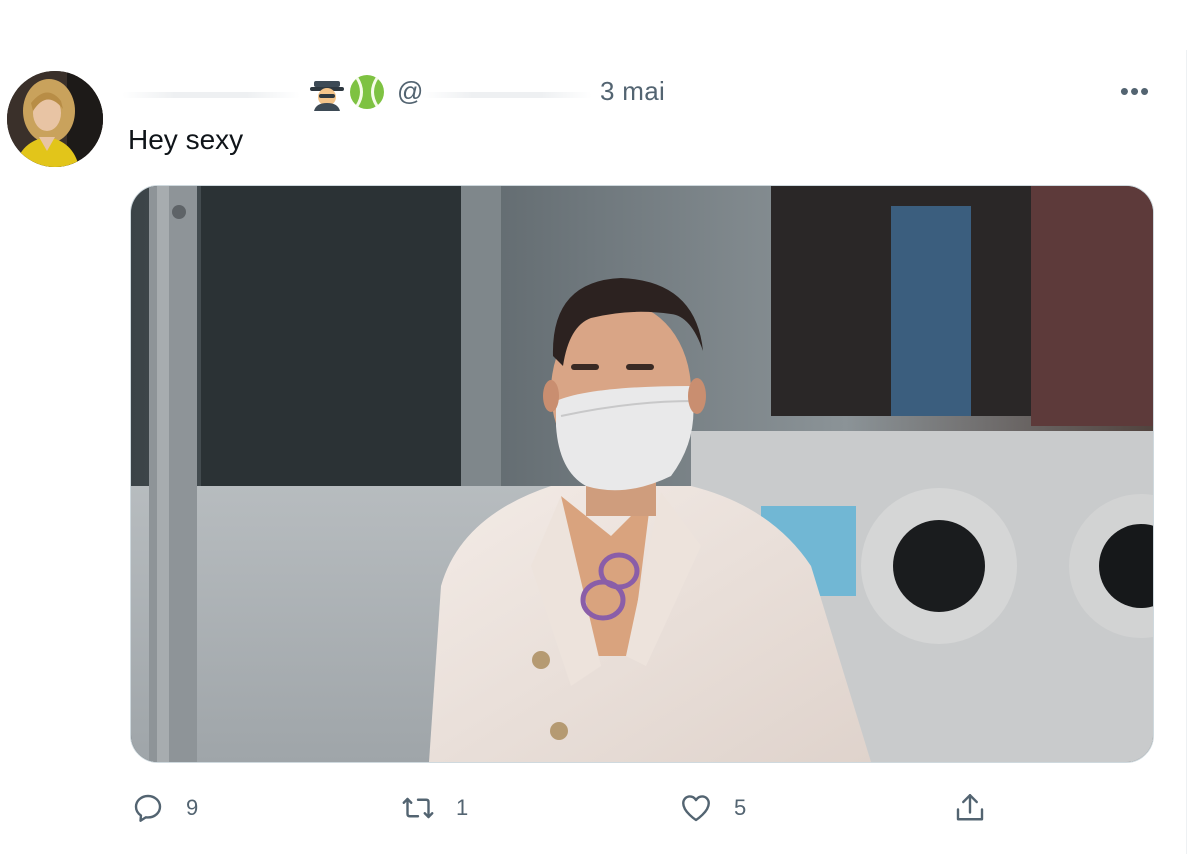 This screenshot has width=1200, height=854. What do you see at coordinates (418, 808) in the screenshot?
I see `retweet-icon` at bounding box center [418, 808].